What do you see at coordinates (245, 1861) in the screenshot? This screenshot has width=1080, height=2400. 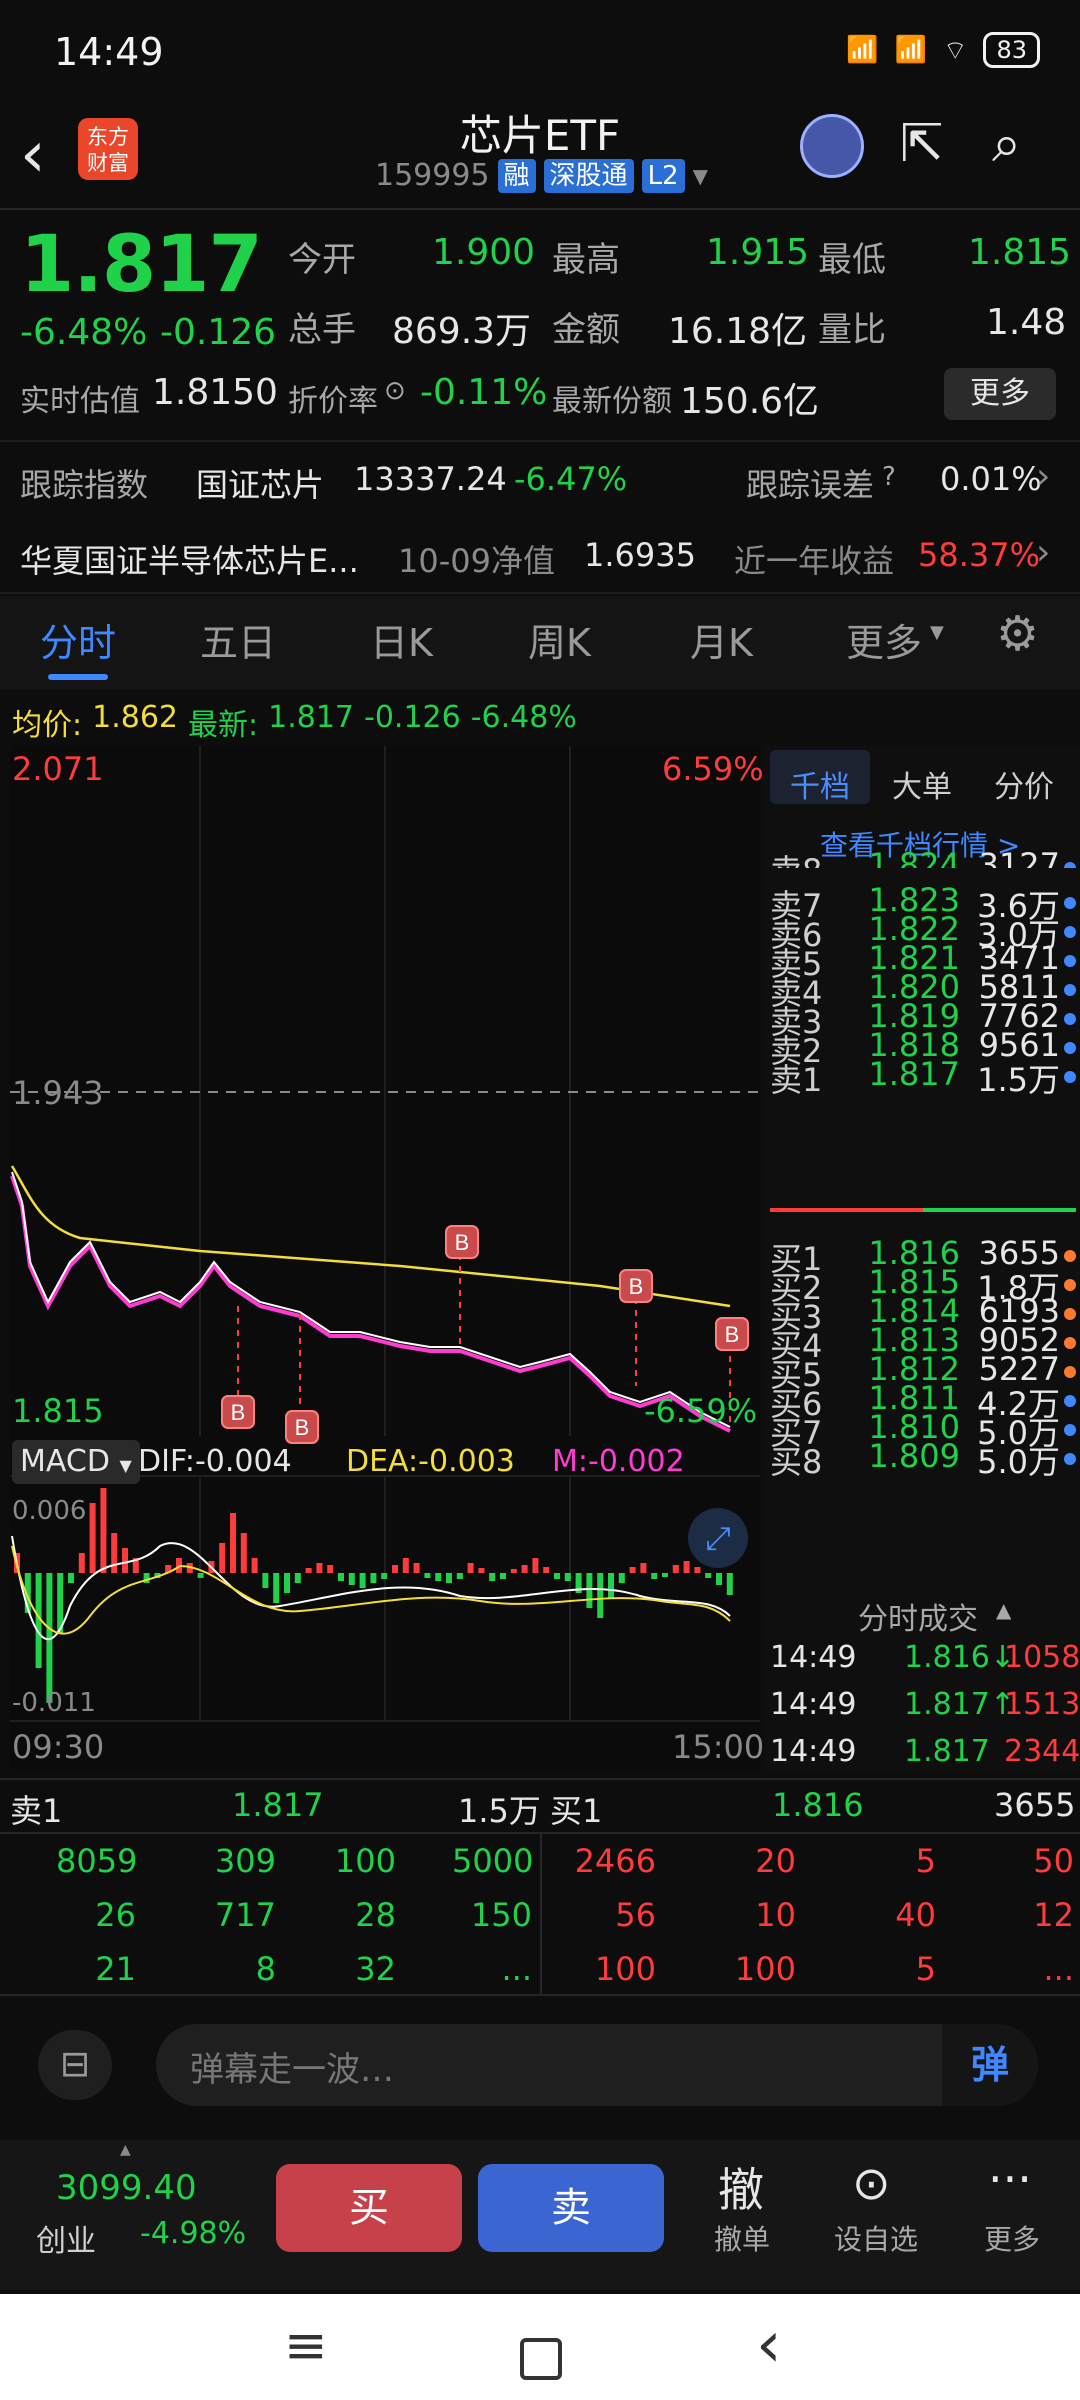 I see `queue-sell-cell: 309` at bounding box center [245, 1861].